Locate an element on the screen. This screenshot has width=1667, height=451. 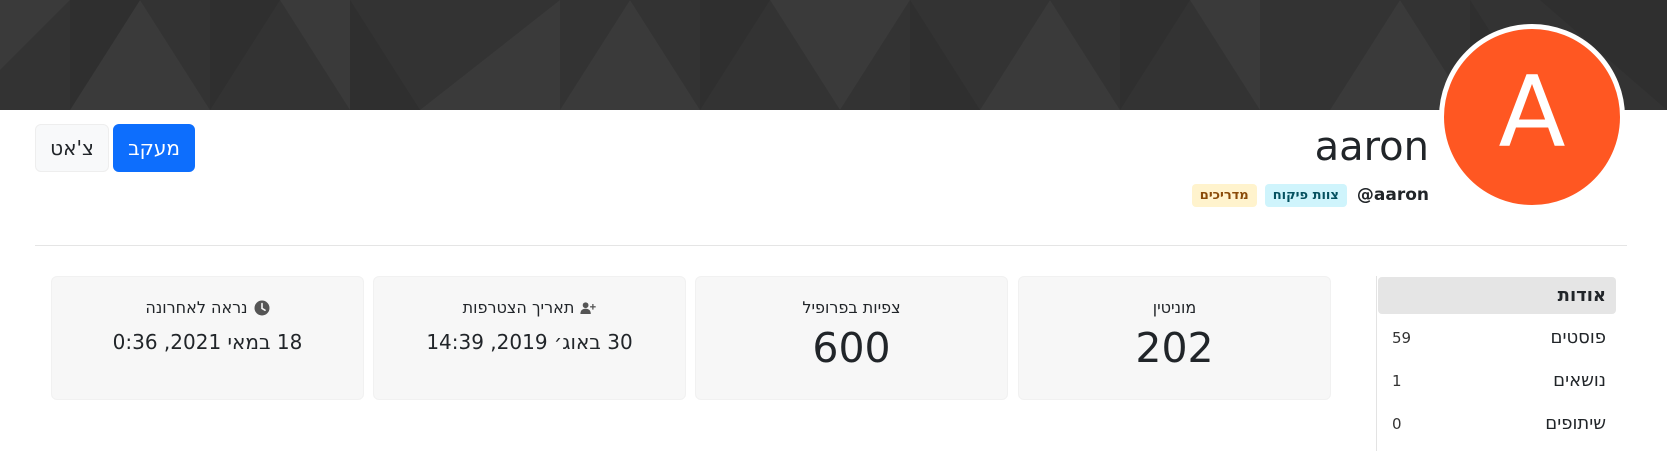
stat-profile-views: צפיות בפרופיל 600 is located at coordinates (851, 338).